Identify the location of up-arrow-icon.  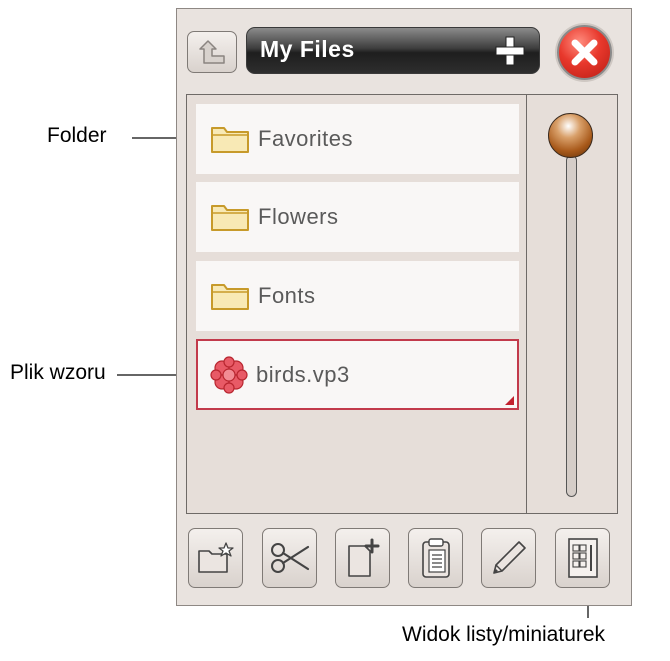
(212, 52).